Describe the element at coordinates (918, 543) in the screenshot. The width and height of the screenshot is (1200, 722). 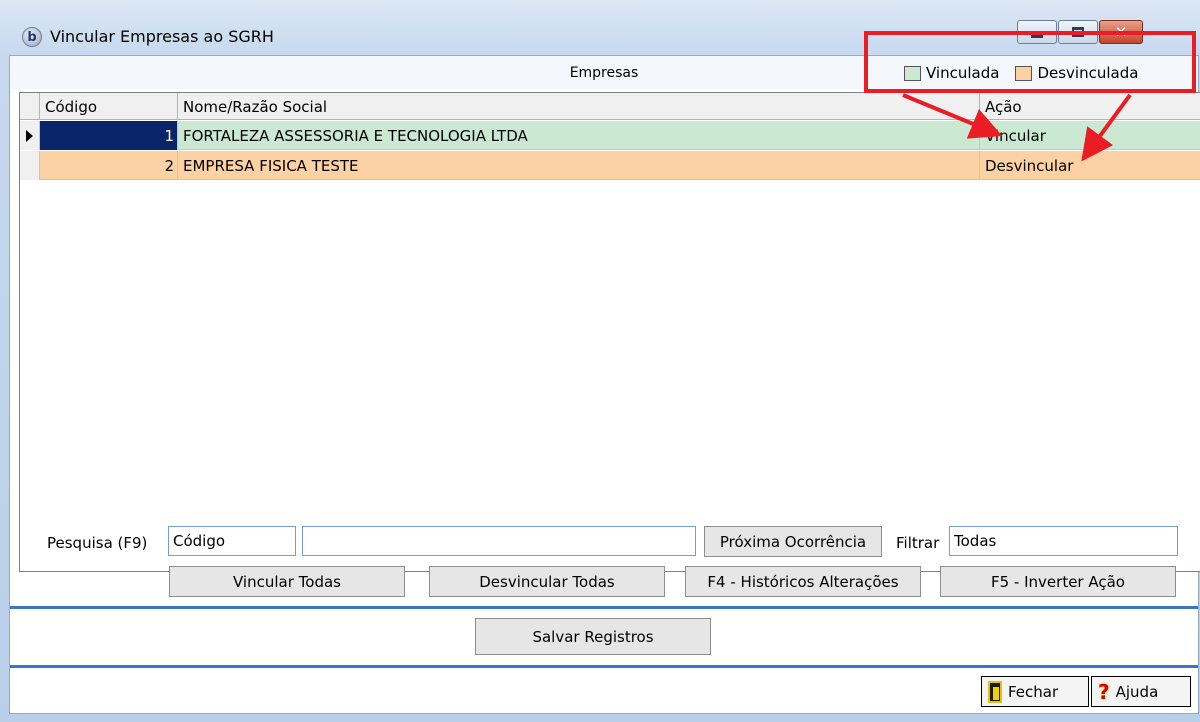
I see `filter-label: Filtrar` at that location.